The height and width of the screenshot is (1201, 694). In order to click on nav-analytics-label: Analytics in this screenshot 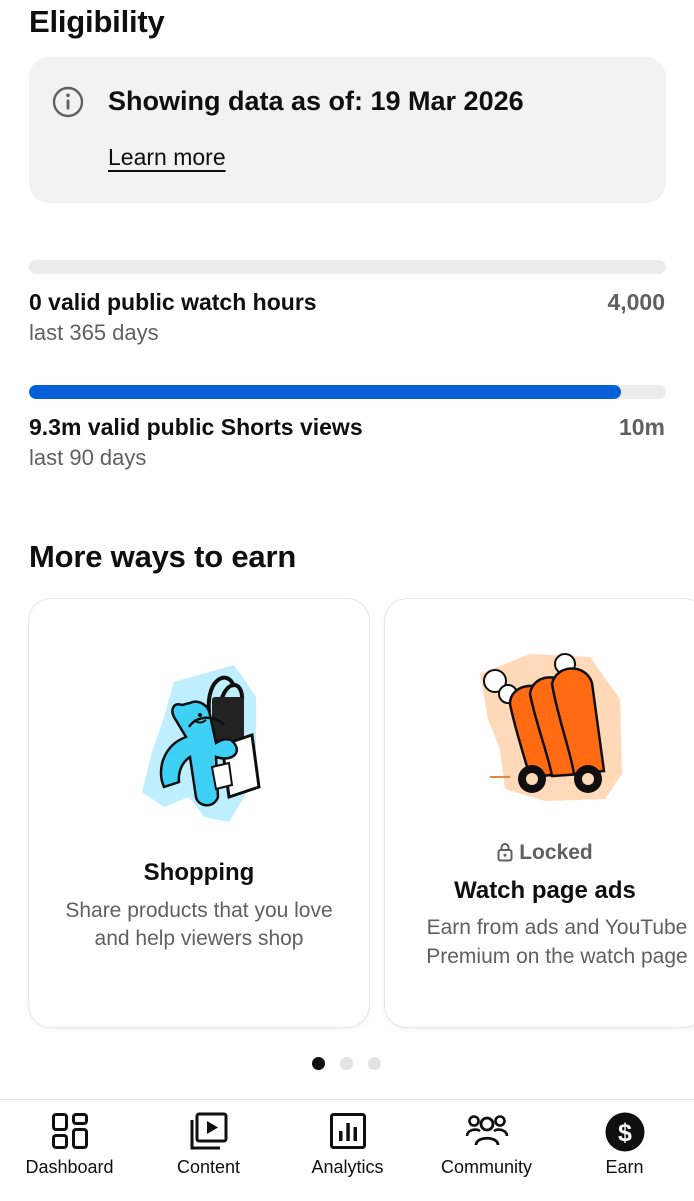, I will do `click(347, 1167)`.